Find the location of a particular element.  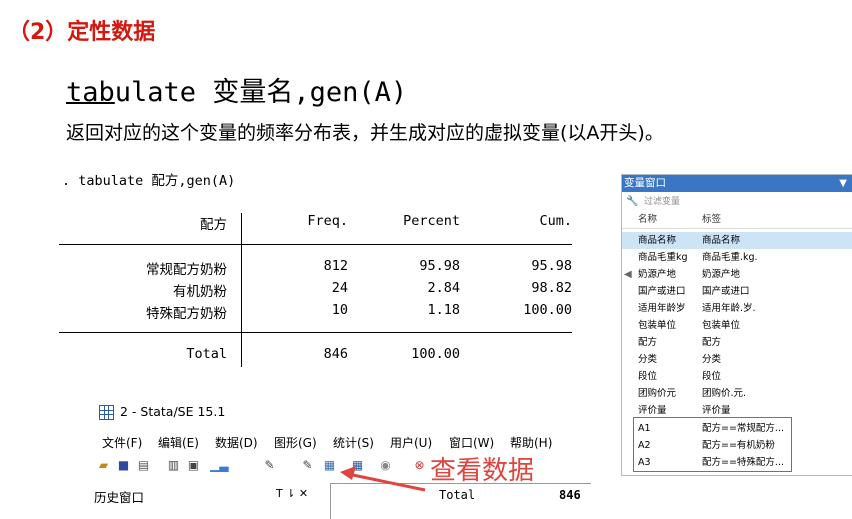

menu-edit: 编辑(E) is located at coordinates (178, 442).